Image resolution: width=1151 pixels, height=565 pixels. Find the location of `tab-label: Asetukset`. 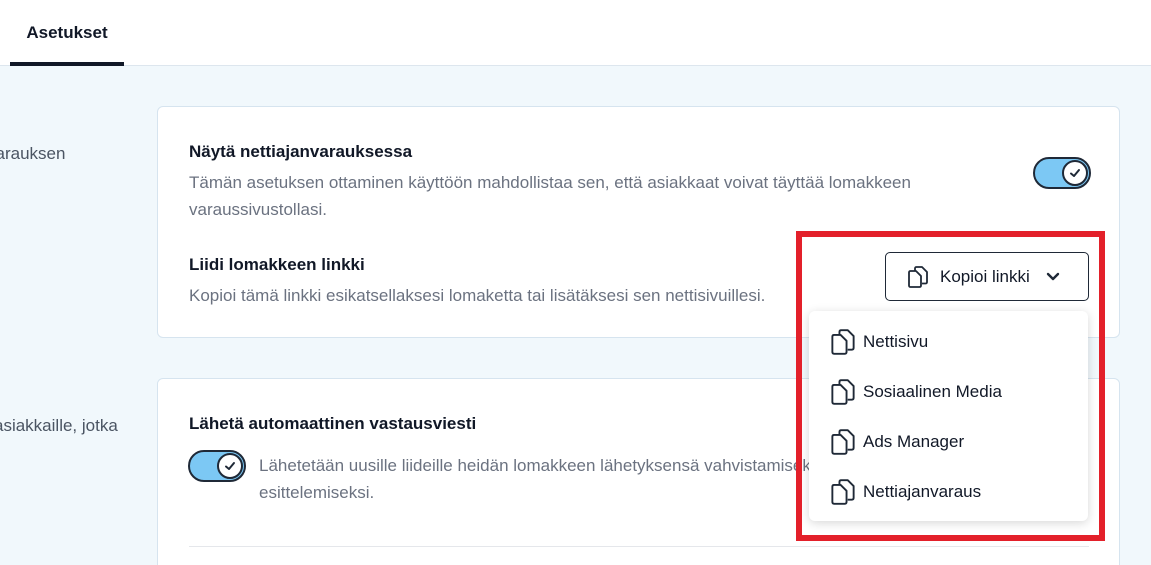

tab-label: Asetukset is located at coordinates (67, 32).